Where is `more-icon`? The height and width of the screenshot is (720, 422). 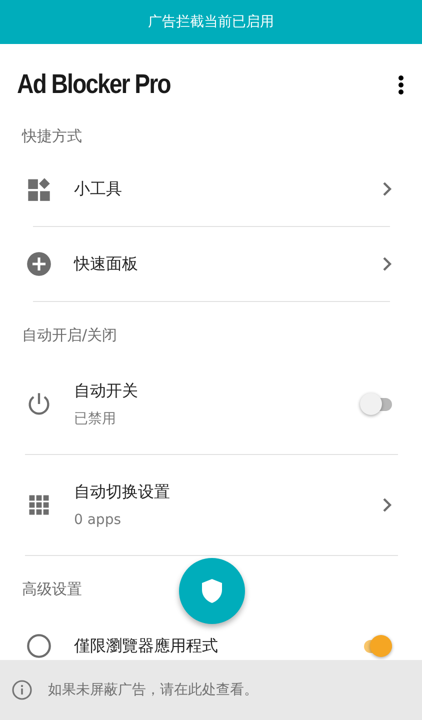 more-icon is located at coordinates (401, 85).